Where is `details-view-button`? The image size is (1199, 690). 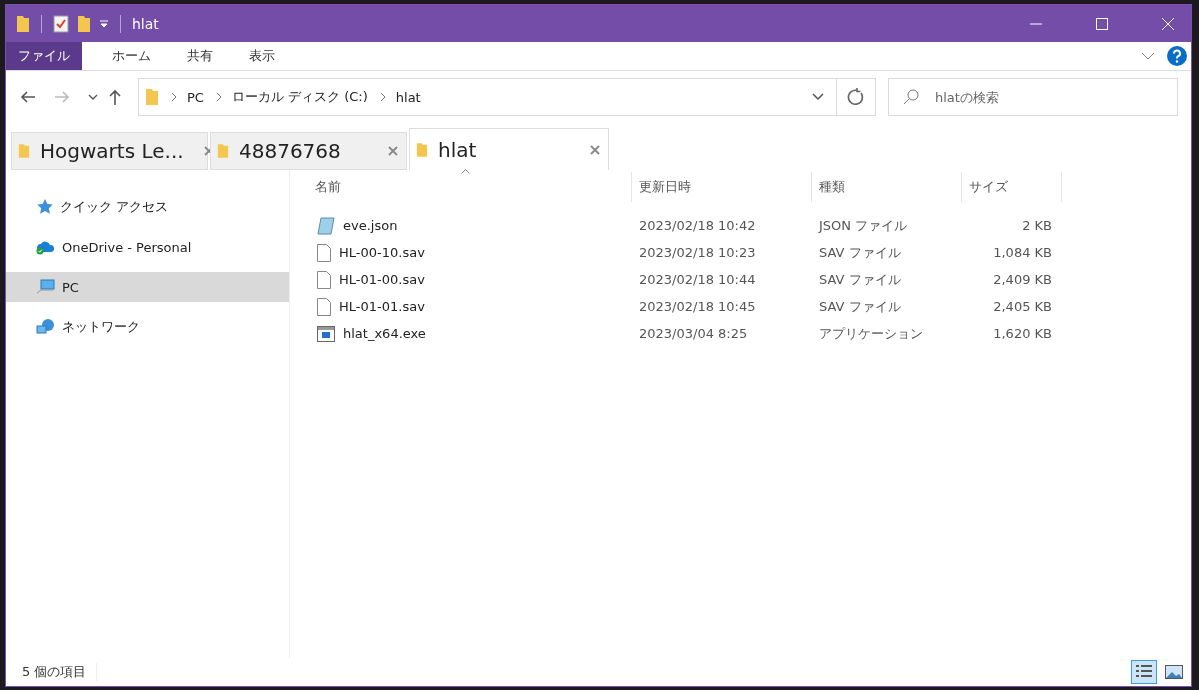 details-view-button is located at coordinates (1144, 672).